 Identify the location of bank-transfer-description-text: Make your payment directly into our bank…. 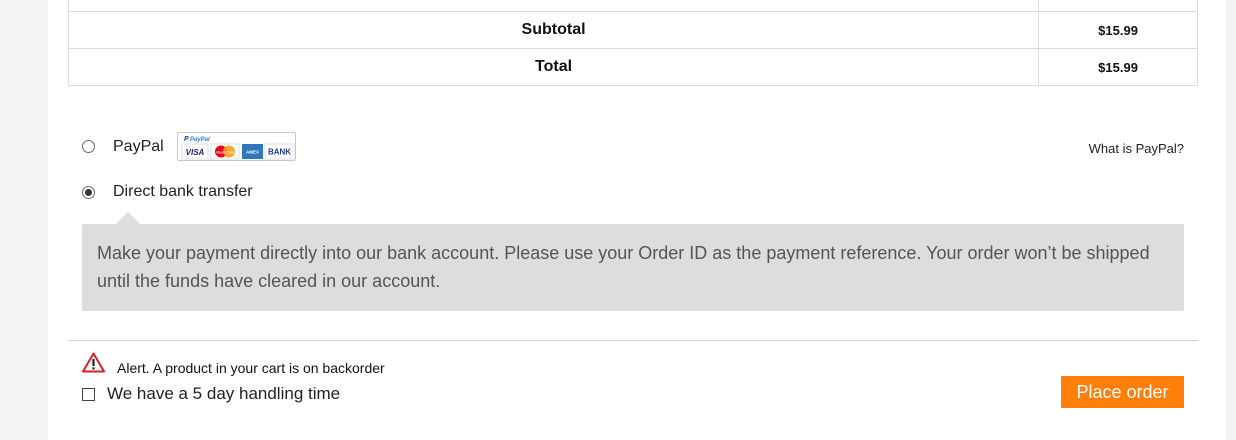
(623, 267).